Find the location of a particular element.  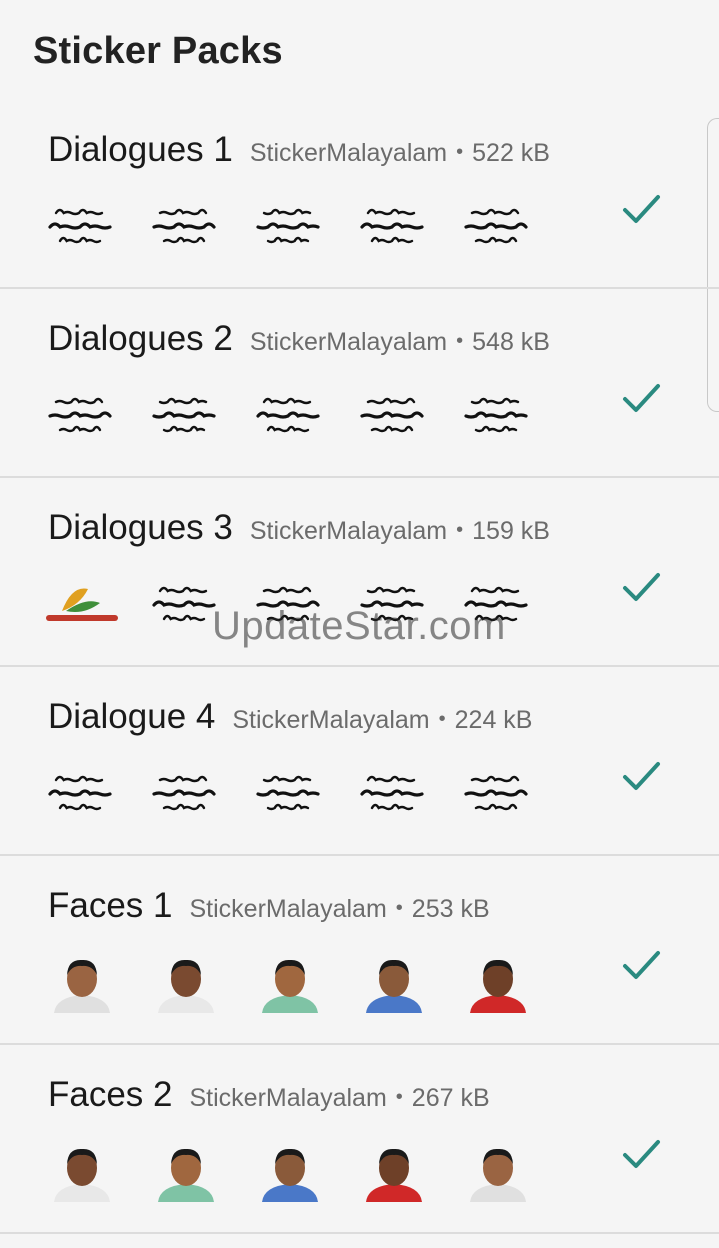

page-title: Sticker Packs is located at coordinates (158, 51).